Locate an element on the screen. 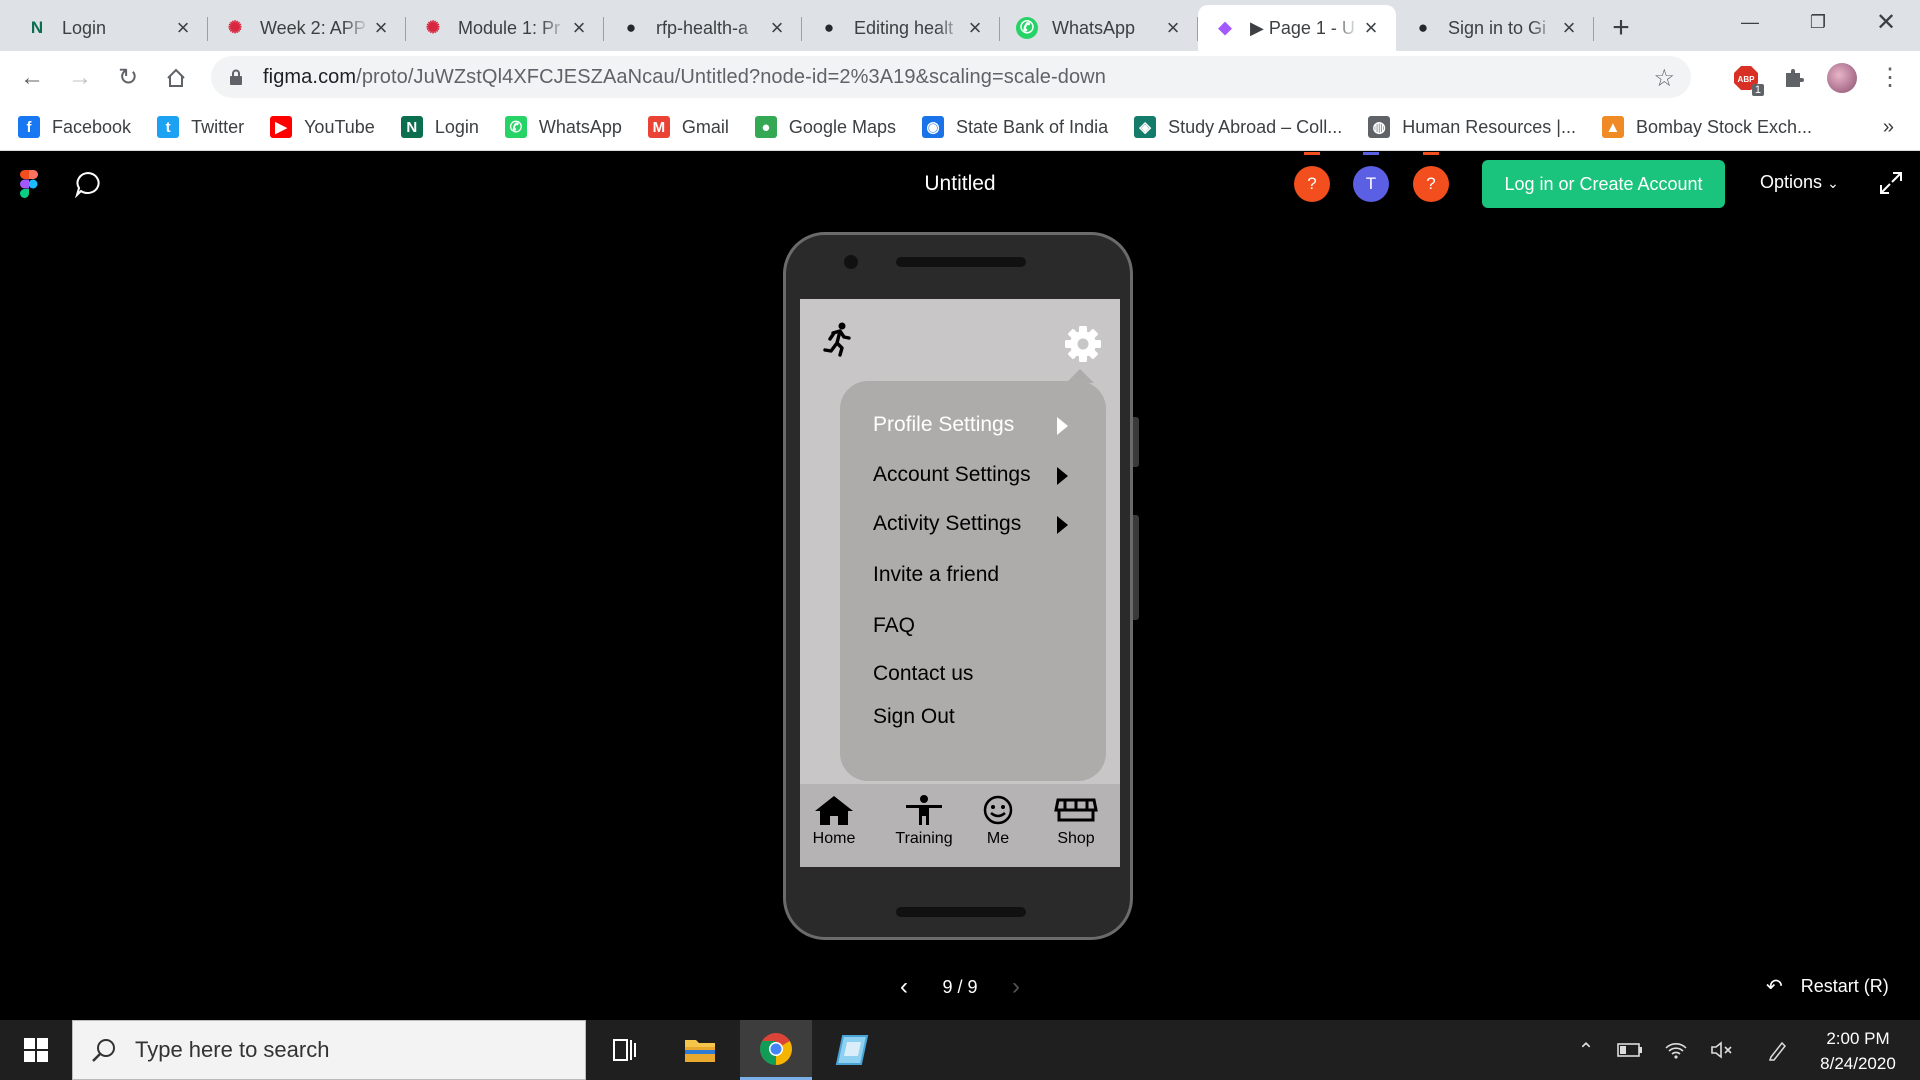  nav-training: Training is located at coordinates (924, 821).